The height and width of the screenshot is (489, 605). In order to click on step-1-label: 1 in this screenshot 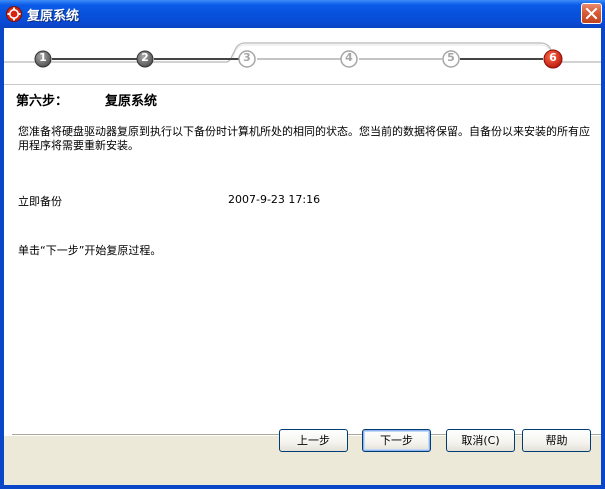, I will do `click(43, 57)`.